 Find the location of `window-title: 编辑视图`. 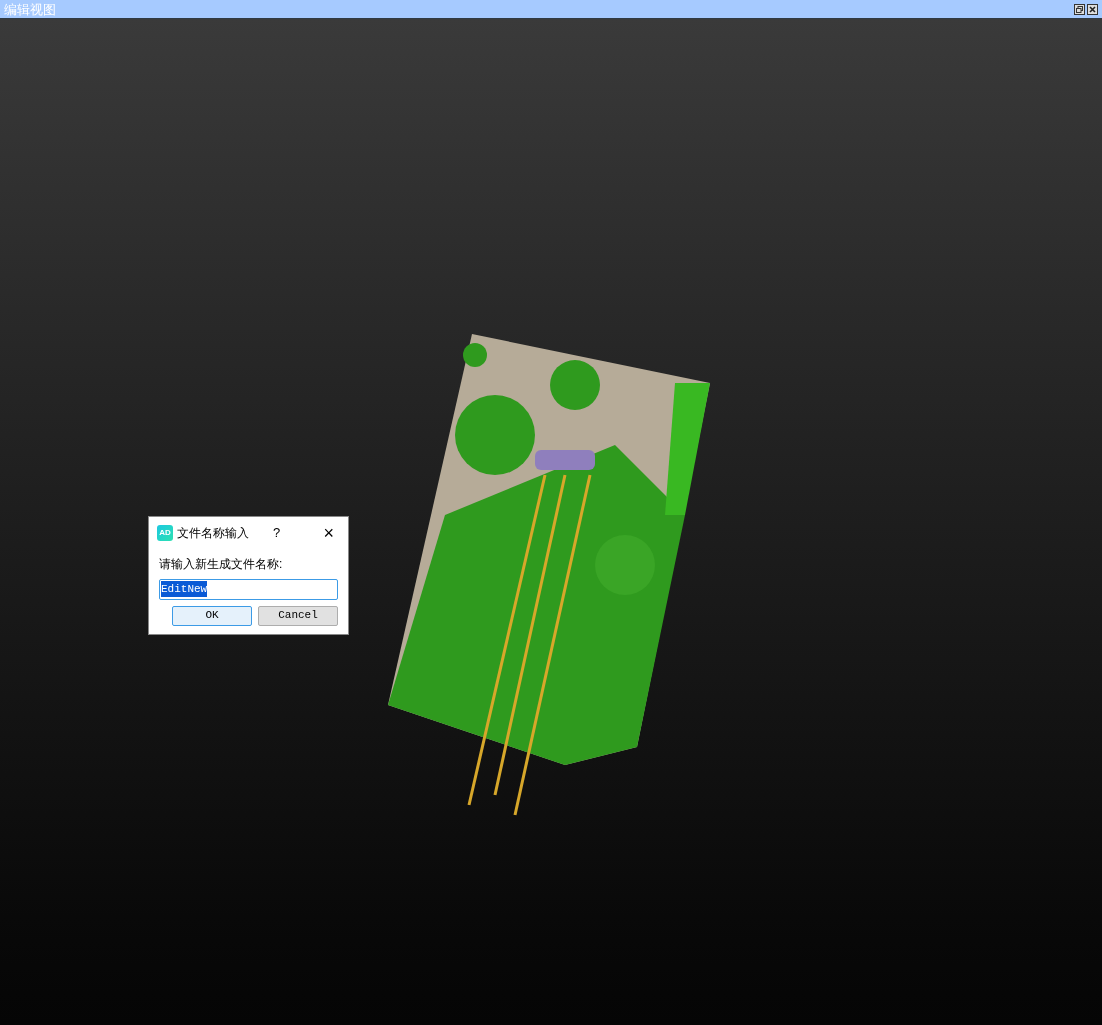

window-title: 编辑视图 is located at coordinates (30, 9).